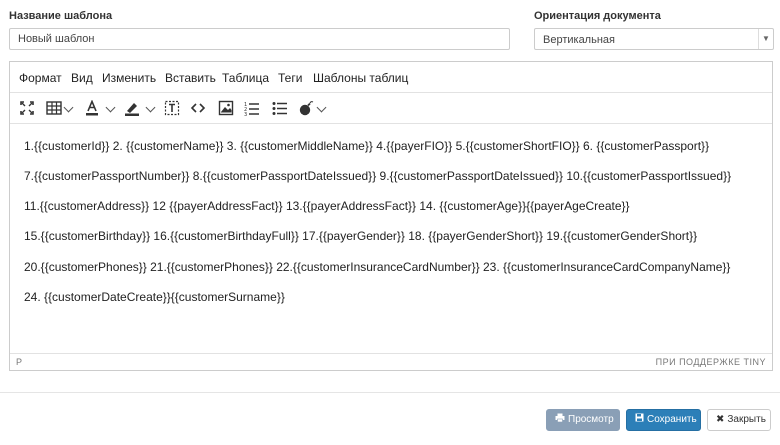 This screenshot has height=445, width=780. Describe the element at coordinates (306, 108) in the screenshot. I see `bomb-icon` at that location.